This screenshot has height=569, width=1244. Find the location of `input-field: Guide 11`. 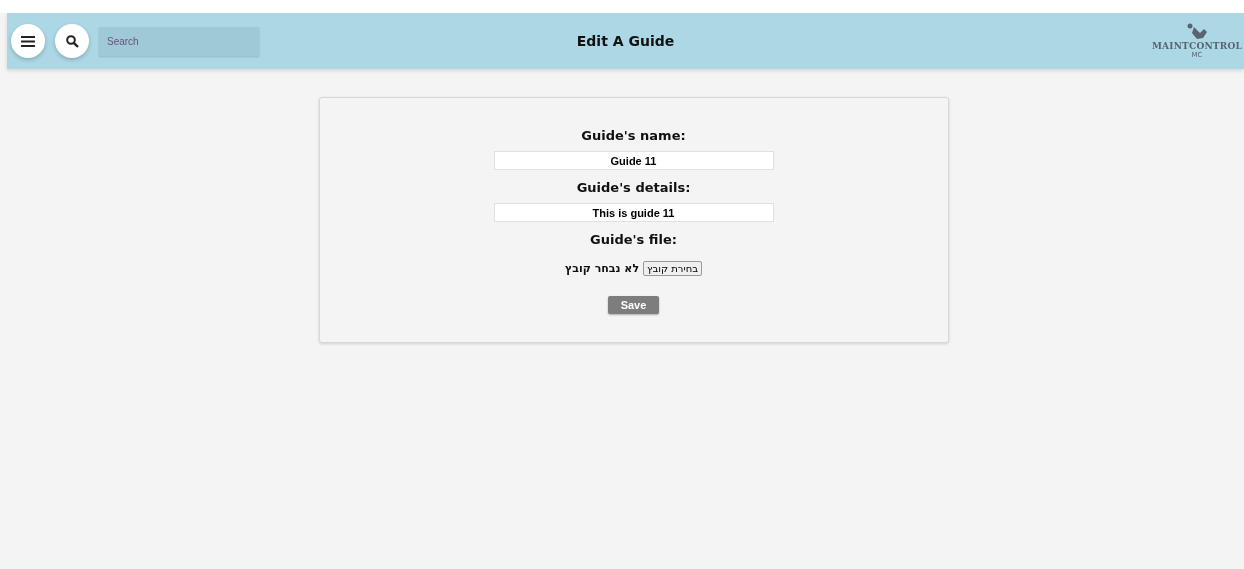

input-field: Guide 11 is located at coordinates (633, 160).